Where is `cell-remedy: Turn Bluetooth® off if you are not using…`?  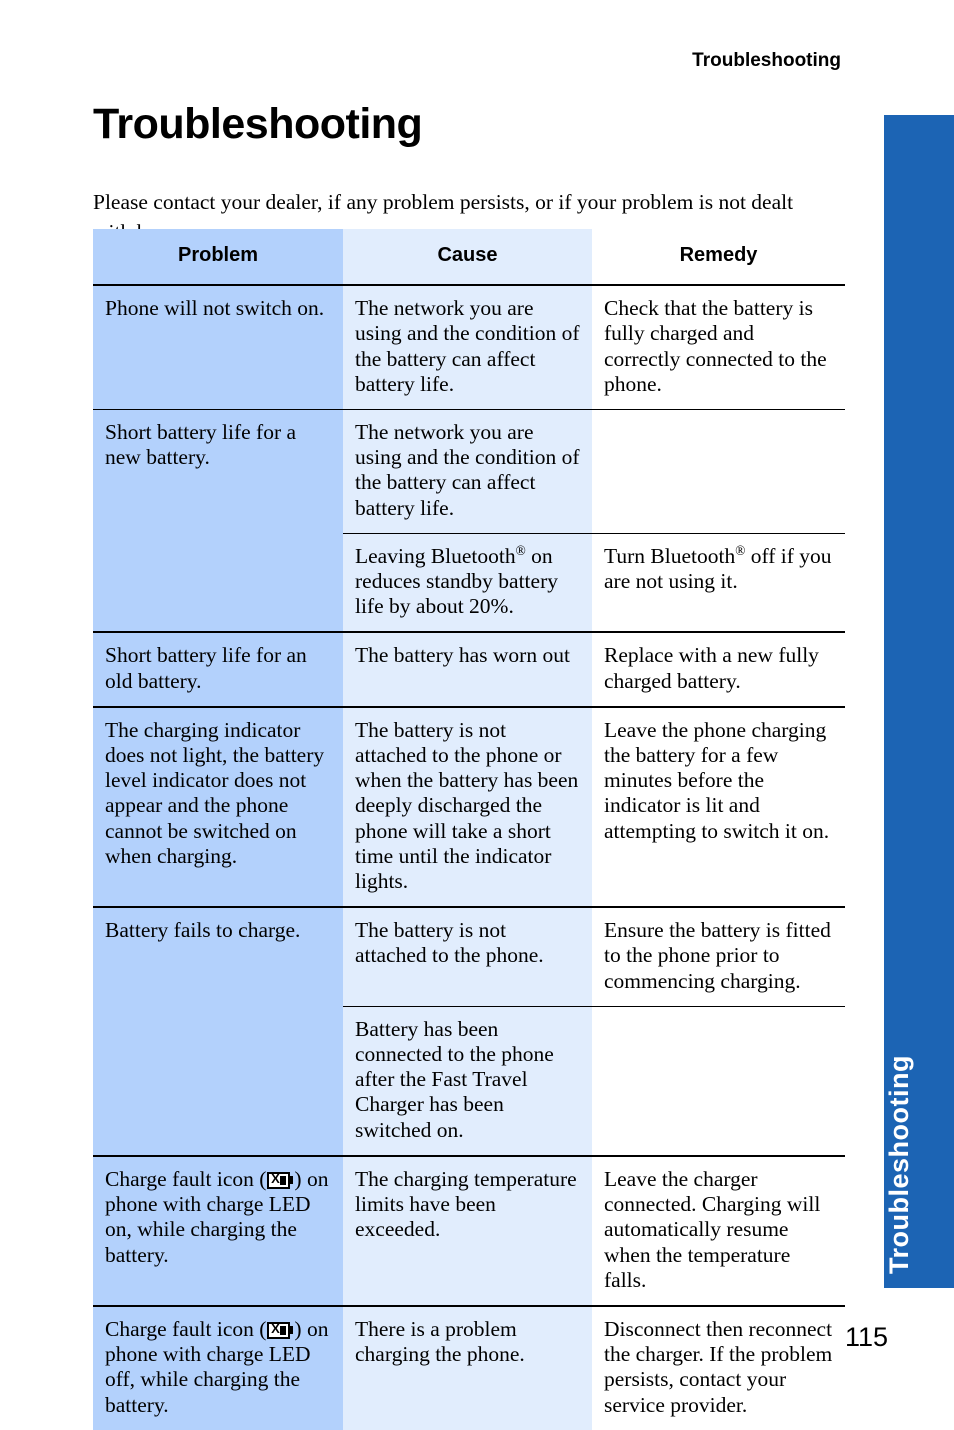 cell-remedy: Turn Bluetooth® off if you are not using… is located at coordinates (718, 582).